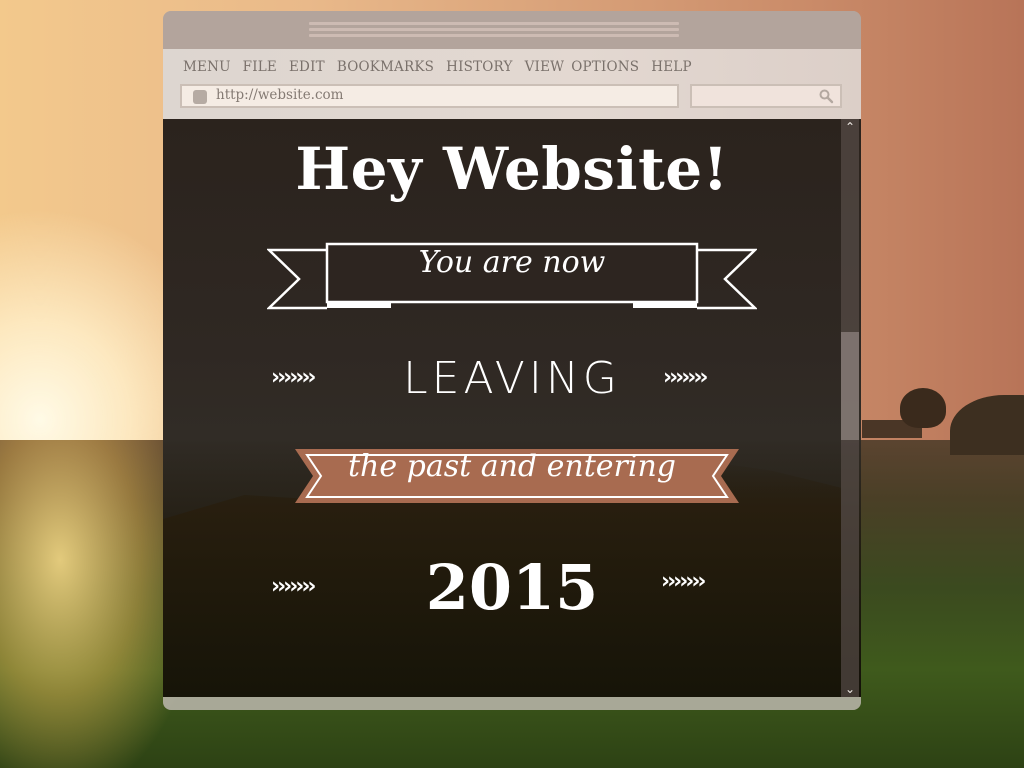  Describe the element at coordinates (200, 97) in the screenshot. I see `favicon-placeholder-icon` at that location.